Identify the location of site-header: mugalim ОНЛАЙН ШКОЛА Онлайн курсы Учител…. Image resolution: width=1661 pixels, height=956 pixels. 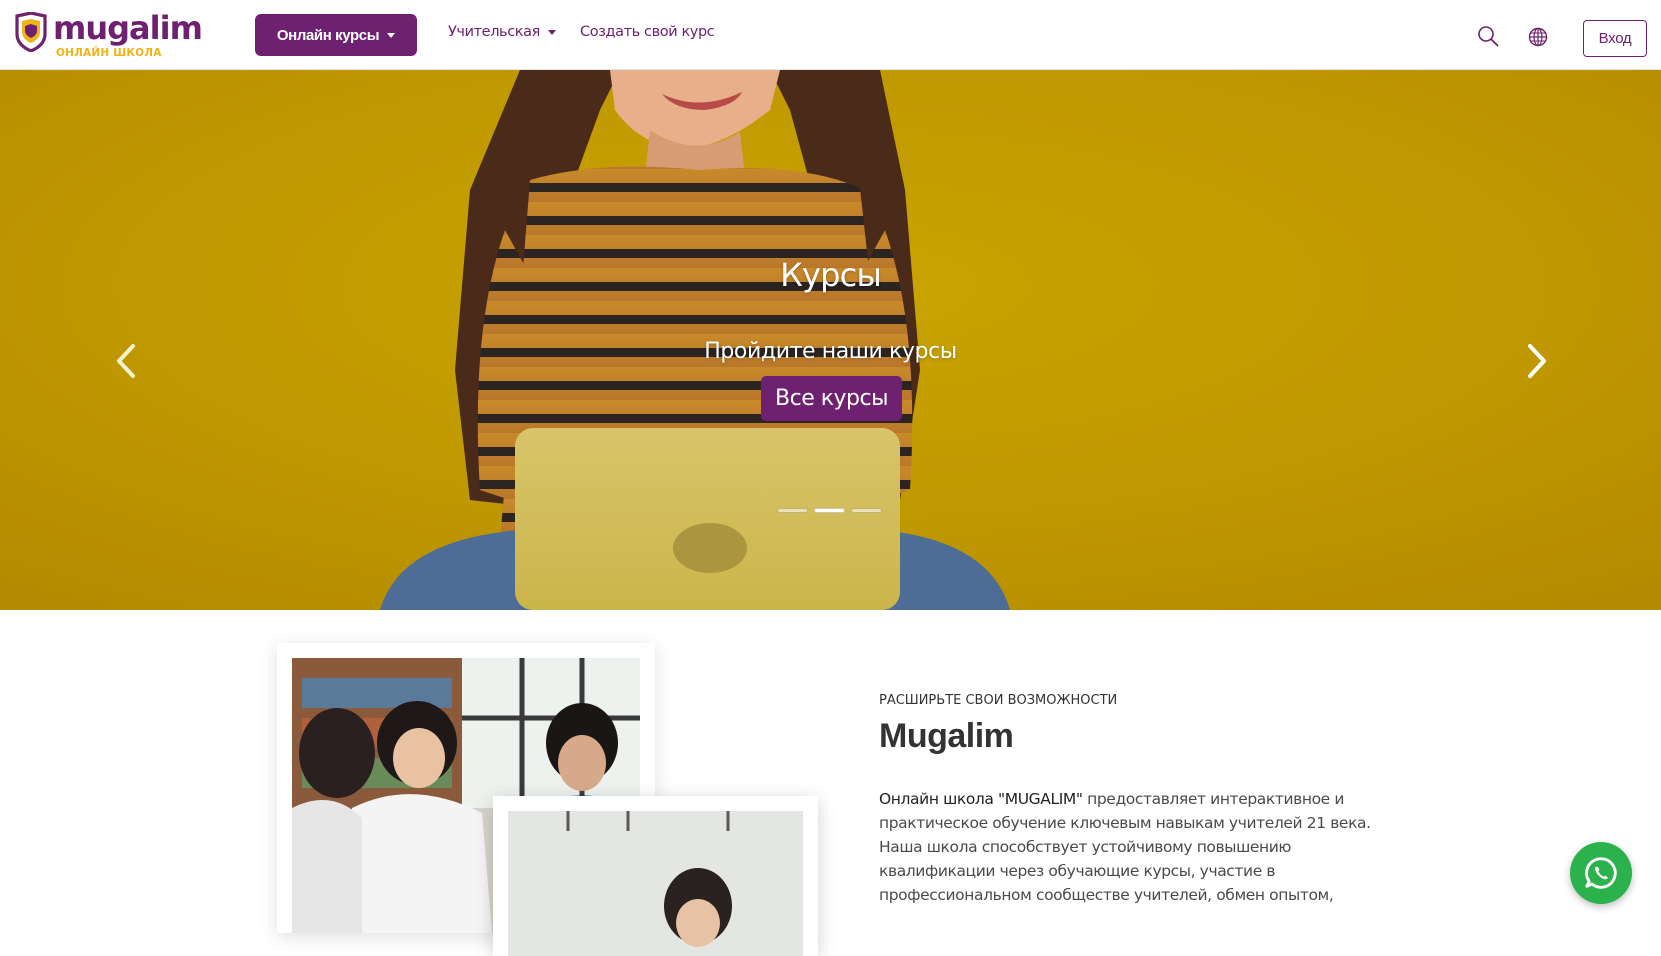
(830, 35).